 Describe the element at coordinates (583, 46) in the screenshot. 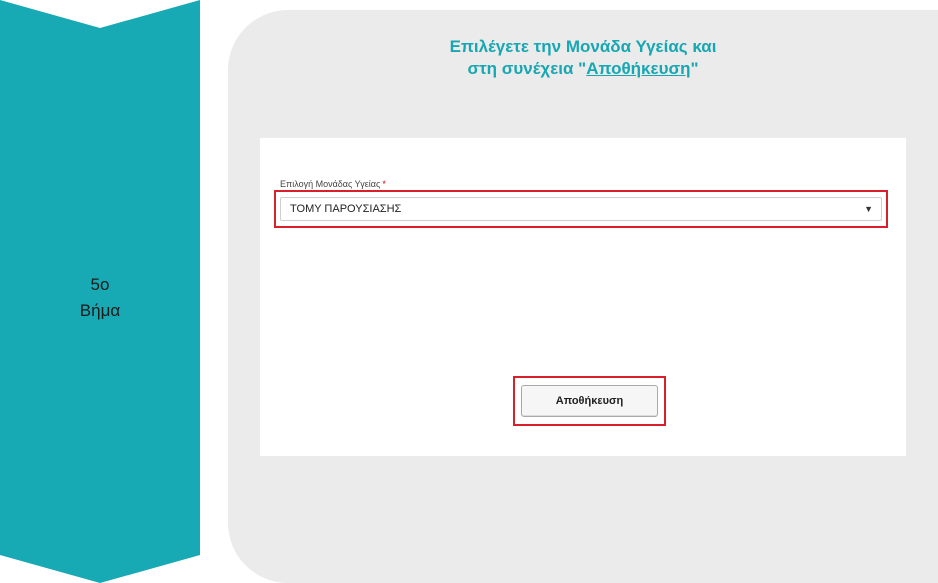

I see `instructions-line-1: Επιλέγετε την Μονάδα Υγείας και` at that location.